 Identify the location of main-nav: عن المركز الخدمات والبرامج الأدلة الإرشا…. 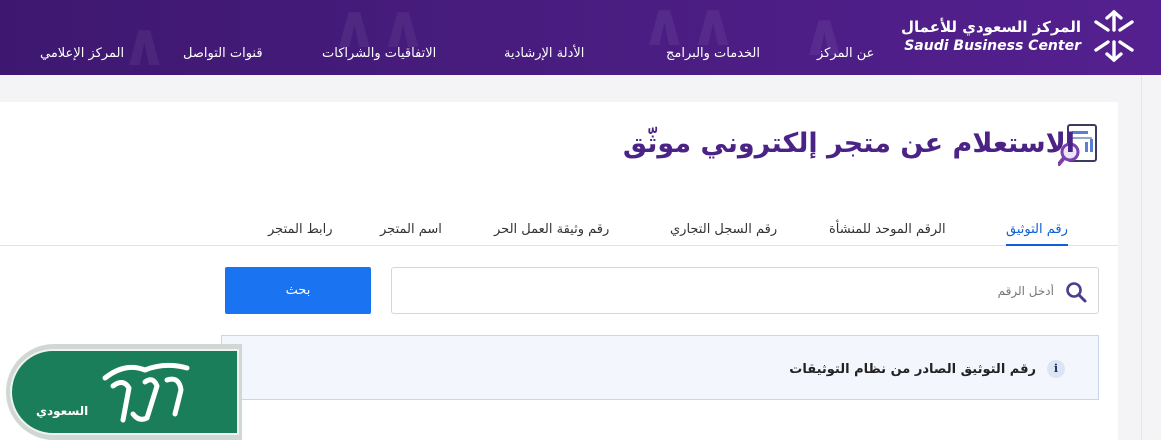
(450, 56).